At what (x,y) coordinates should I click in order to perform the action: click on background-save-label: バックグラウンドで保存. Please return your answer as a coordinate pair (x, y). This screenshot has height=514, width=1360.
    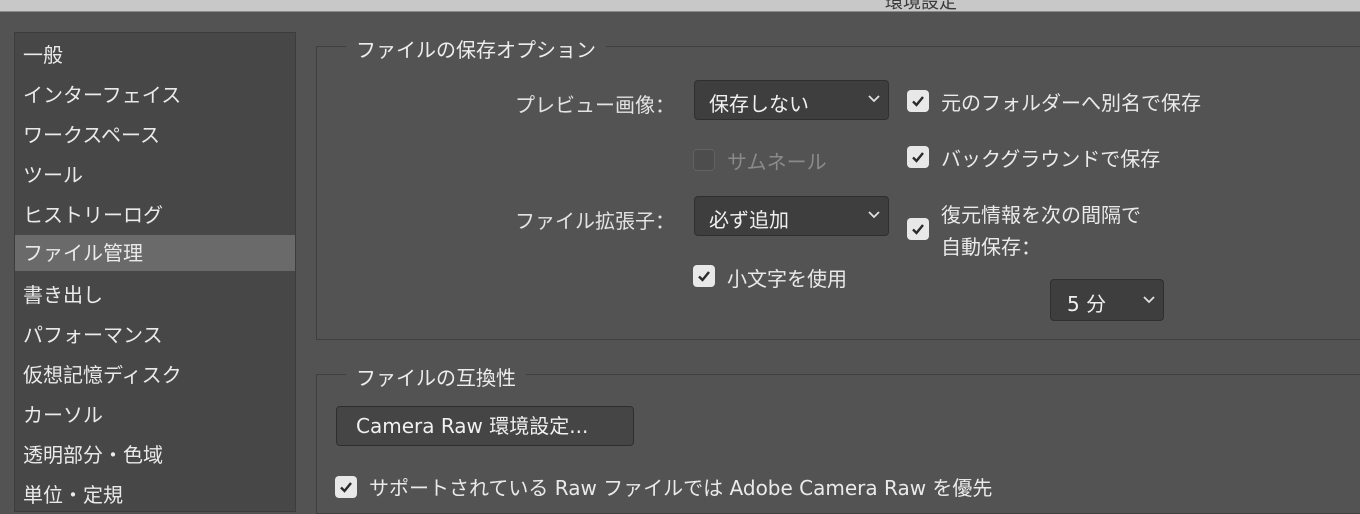
    Looking at the image, I should click on (1051, 159).